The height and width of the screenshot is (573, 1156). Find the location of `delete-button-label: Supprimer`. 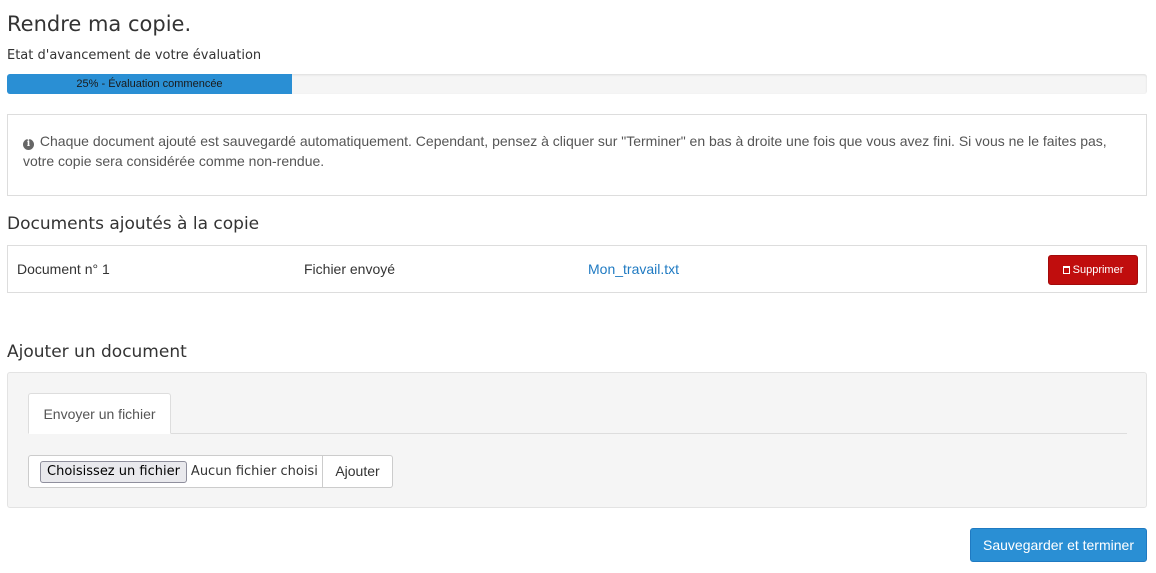

delete-button-label: Supprimer is located at coordinates (1098, 270).